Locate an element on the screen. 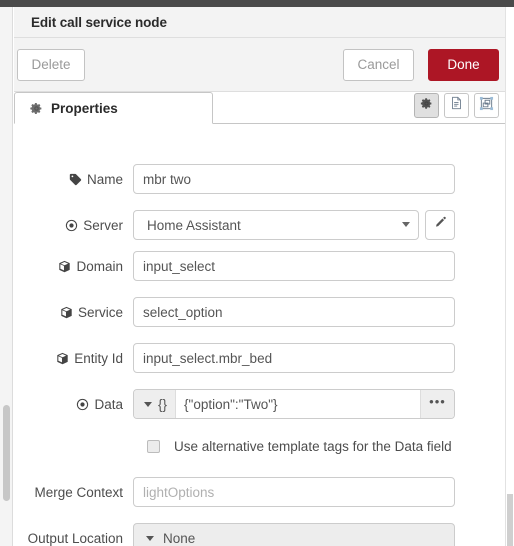  server-select: Home Assistant is located at coordinates (276, 225).